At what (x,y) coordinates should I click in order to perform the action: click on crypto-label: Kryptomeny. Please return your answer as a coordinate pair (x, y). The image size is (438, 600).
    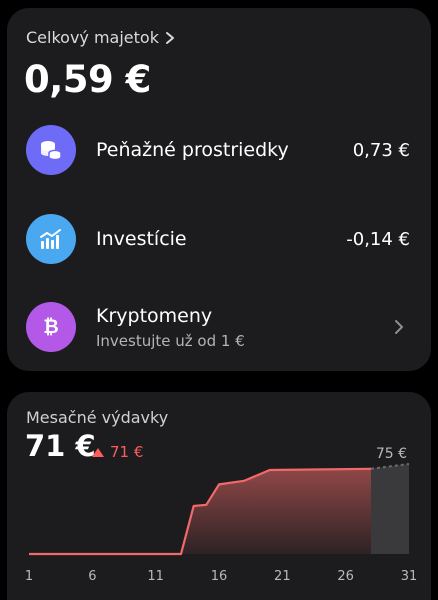
    Looking at the image, I should click on (154, 315).